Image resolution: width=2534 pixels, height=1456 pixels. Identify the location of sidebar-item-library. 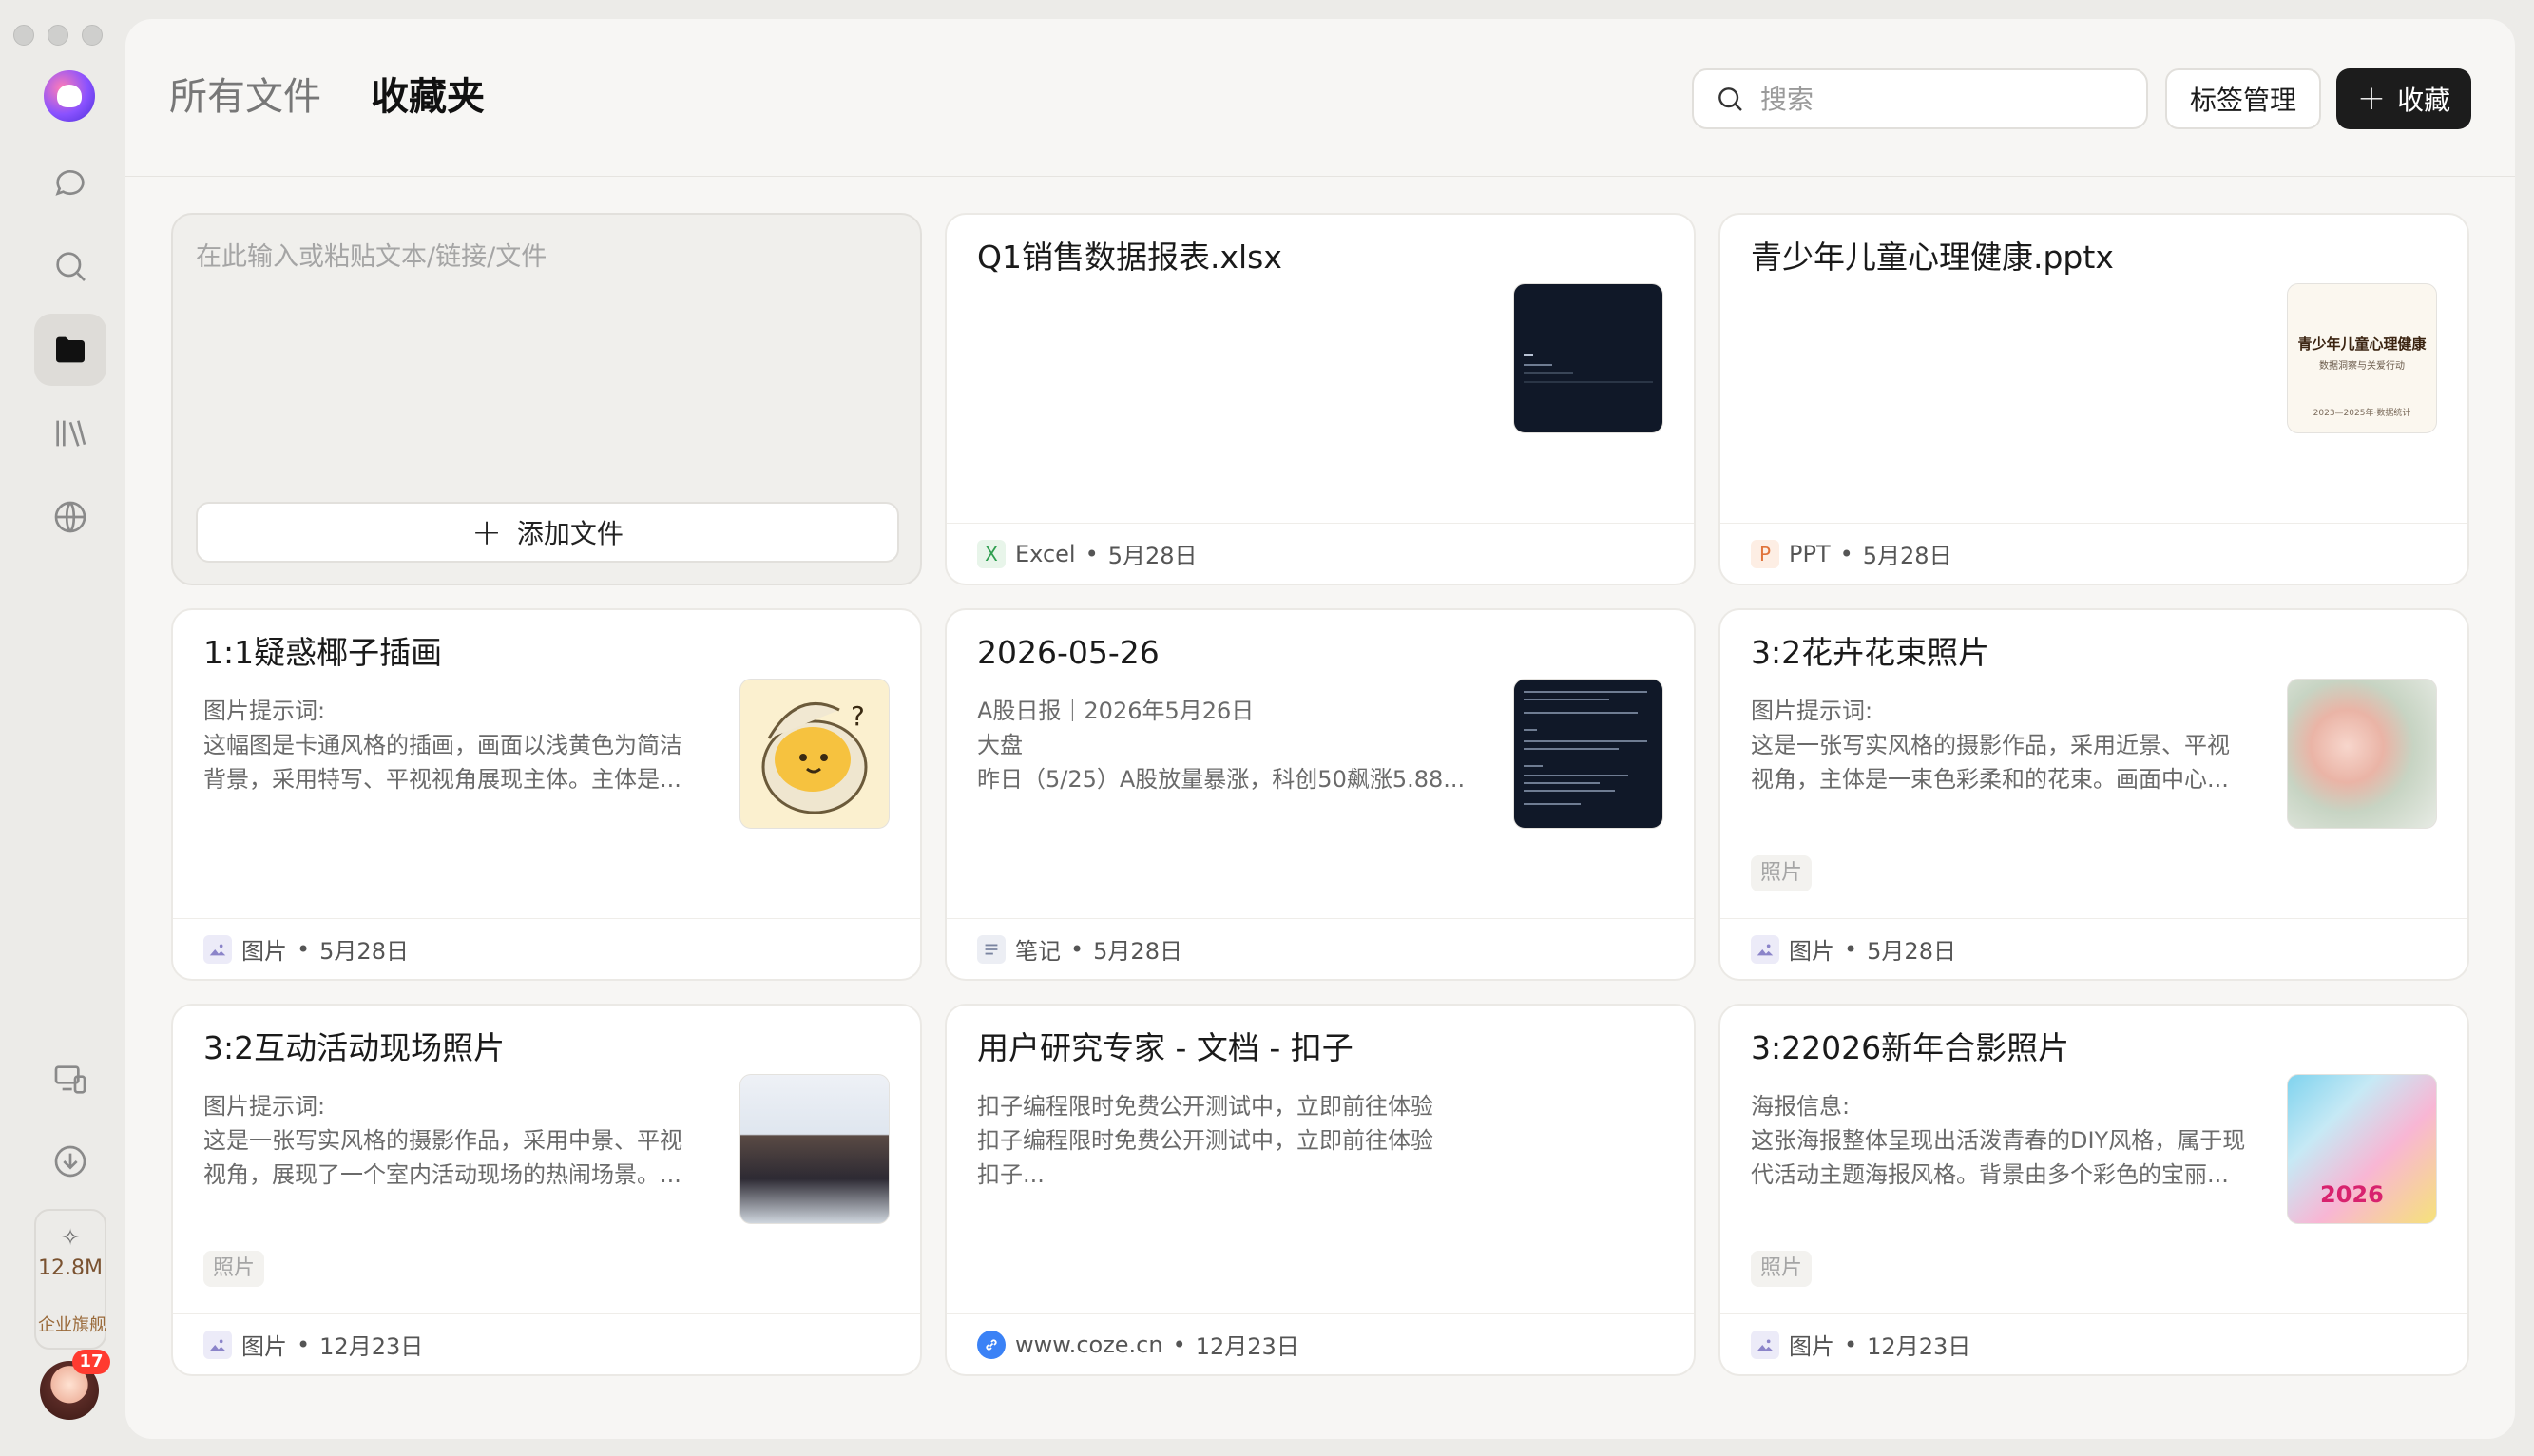
(70, 433).